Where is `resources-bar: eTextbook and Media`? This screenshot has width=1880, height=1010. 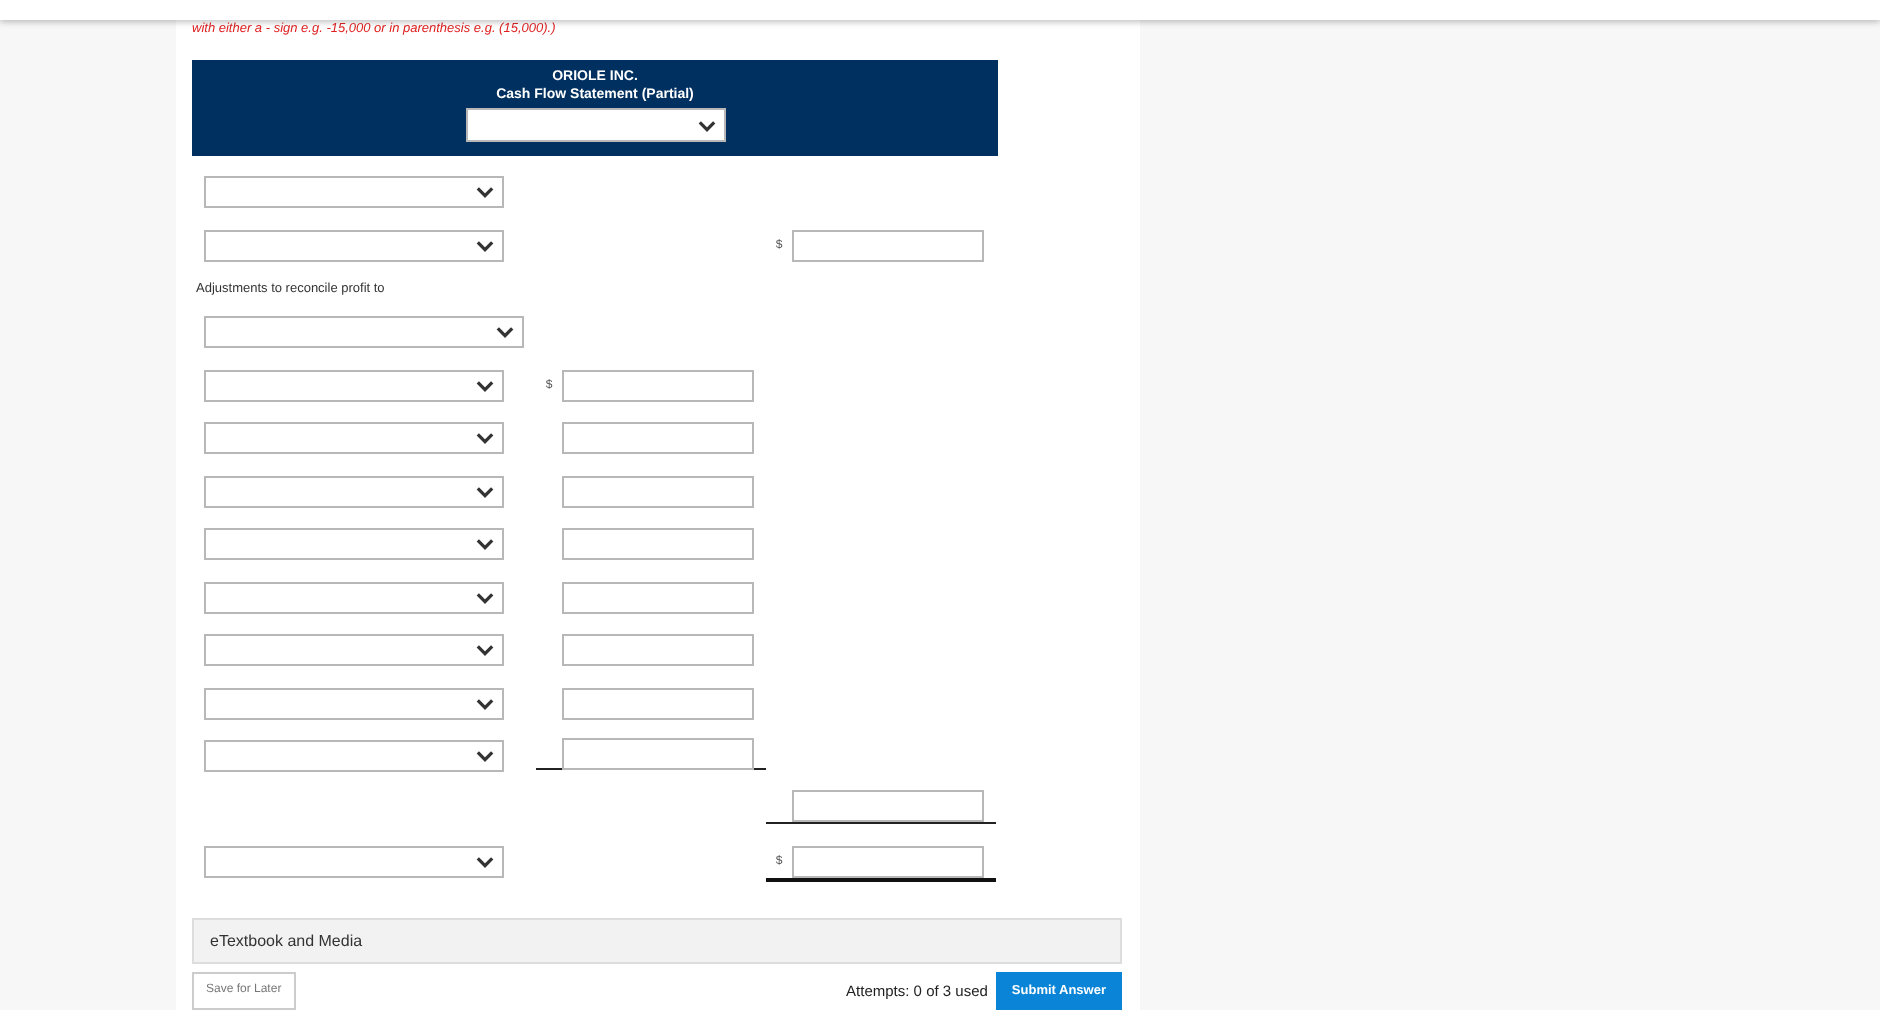
resources-bar: eTextbook and Media is located at coordinates (657, 940).